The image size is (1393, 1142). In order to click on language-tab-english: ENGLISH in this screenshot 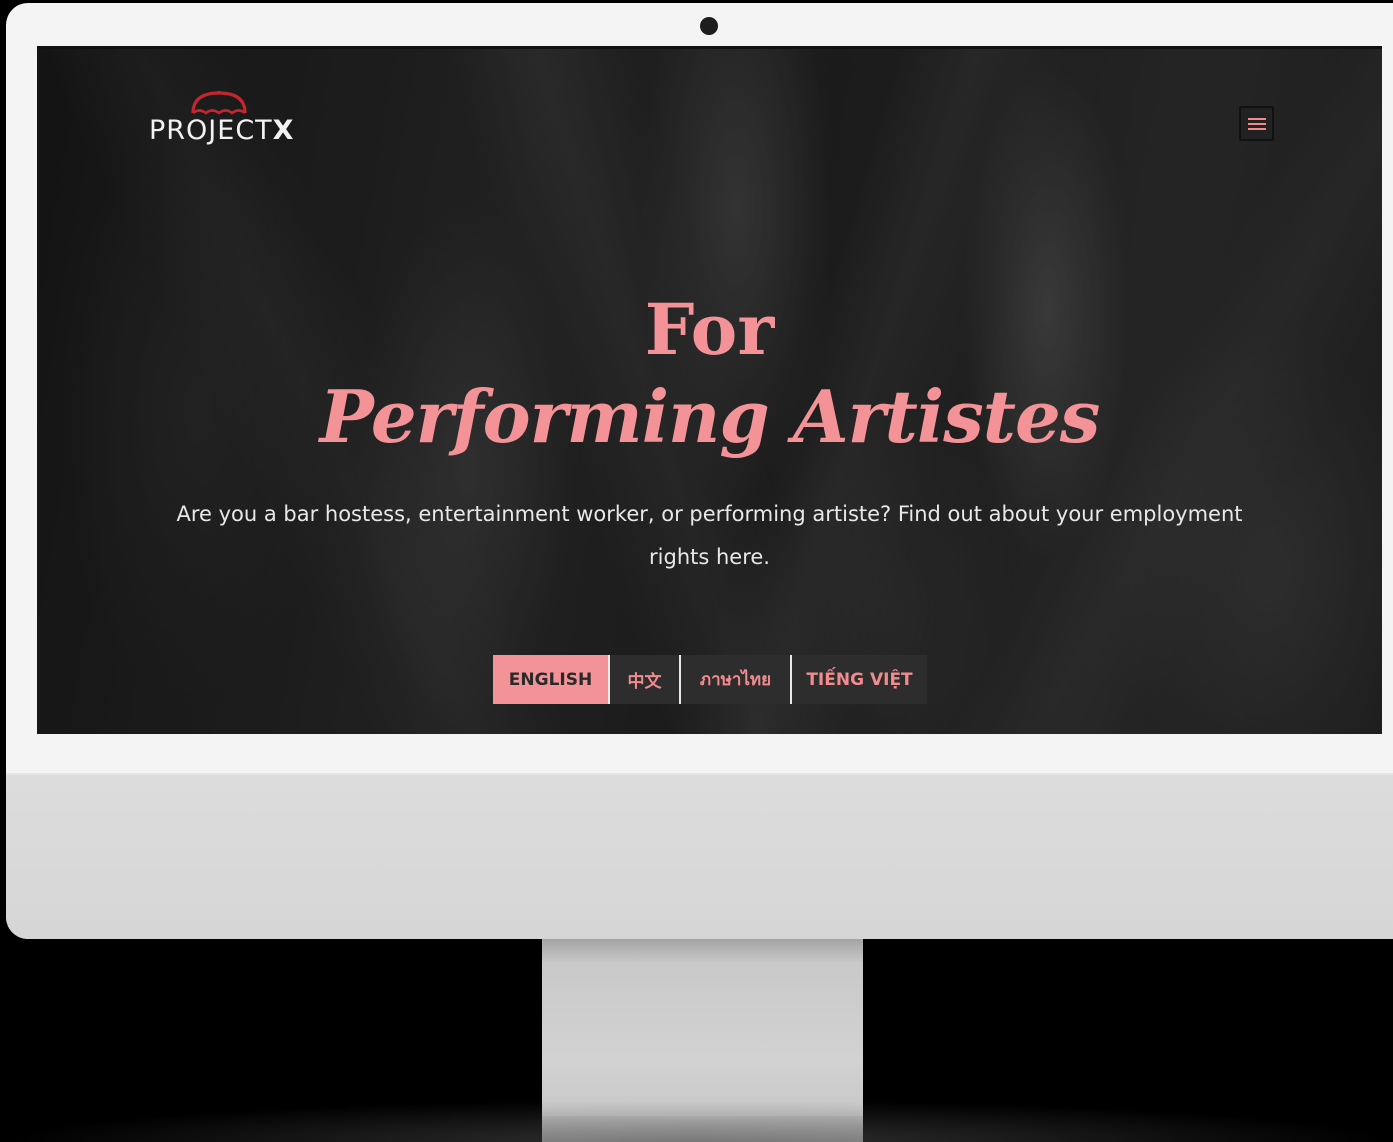, I will do `click(550, 679)`.